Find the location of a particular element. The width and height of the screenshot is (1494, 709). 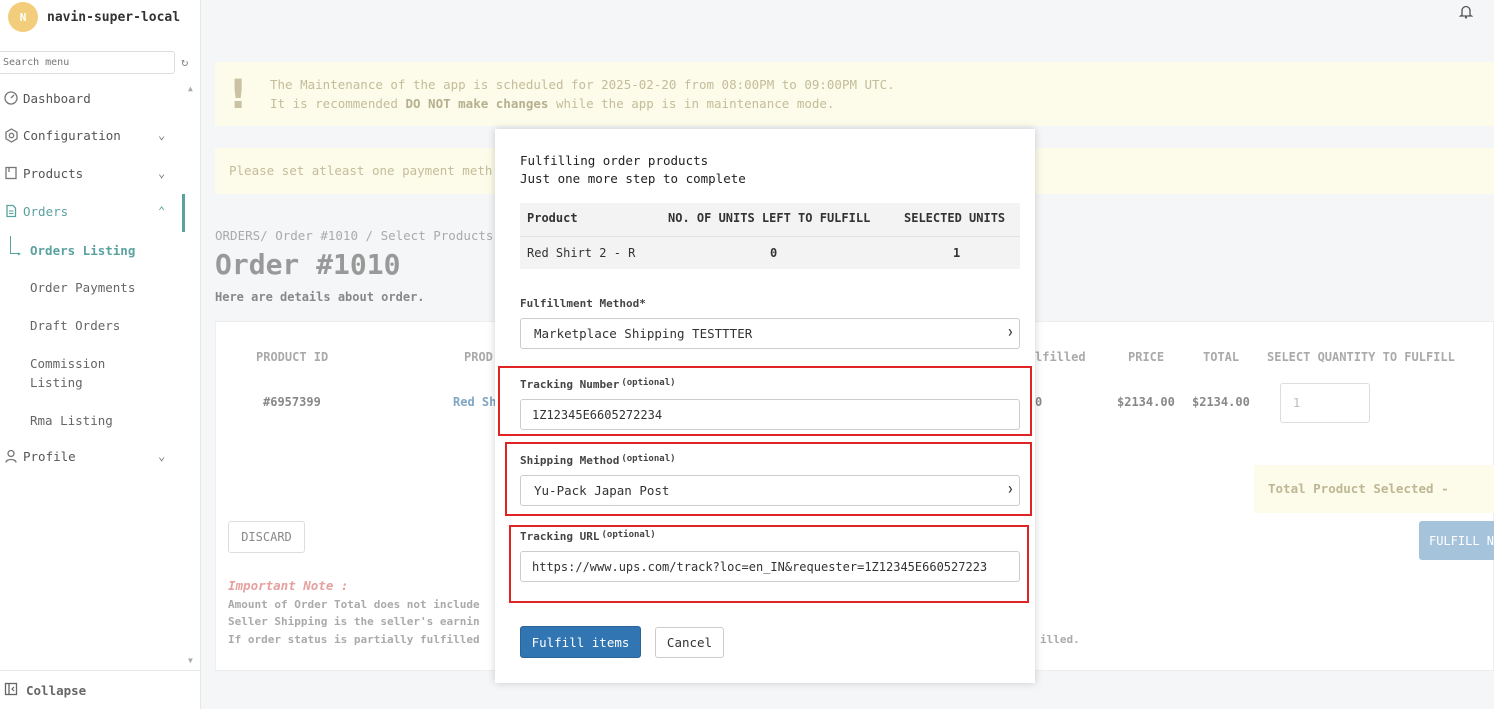

sidebar-subitem-label: Listing is located at coordinates (56, 382).